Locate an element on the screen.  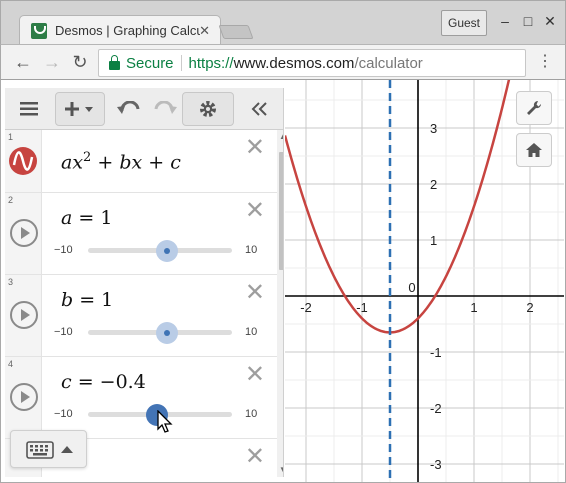
tab-close-icon: ✕ is located at coordinates (204, 31).